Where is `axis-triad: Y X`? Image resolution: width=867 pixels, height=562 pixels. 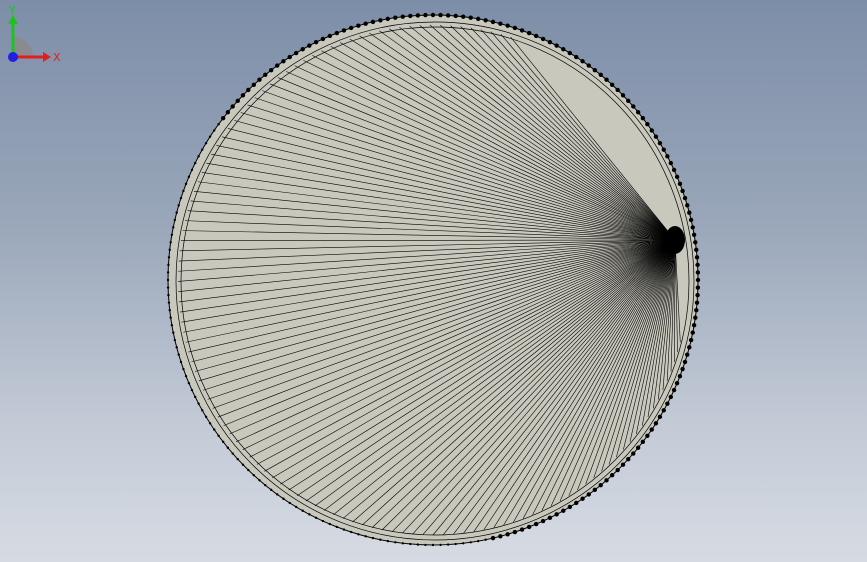 axis-triad: Y X is located at coordinates (34, 34).